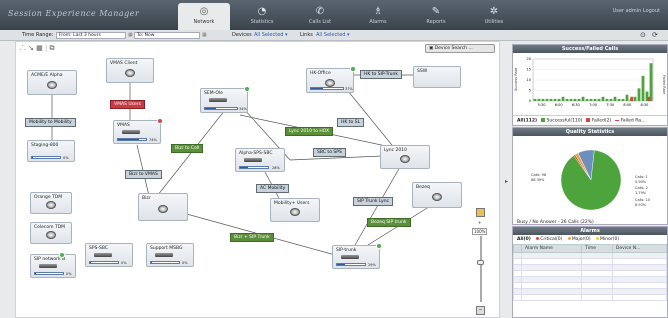  What do you see at coordinates (50, 122) in the screenshot?
I see `link-label: Mobility to Mobility` at bounding box center [50, 122].